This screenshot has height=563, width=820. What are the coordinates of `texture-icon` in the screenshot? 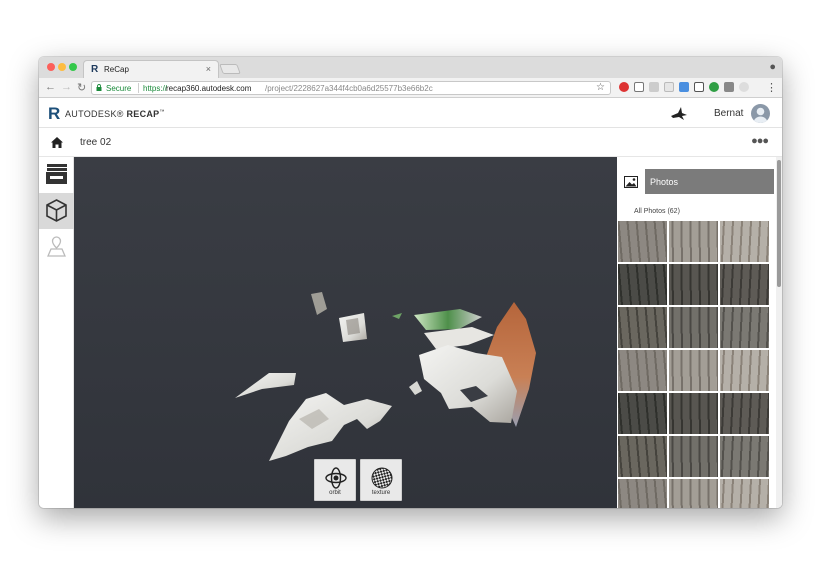 It's located at (382, 478).